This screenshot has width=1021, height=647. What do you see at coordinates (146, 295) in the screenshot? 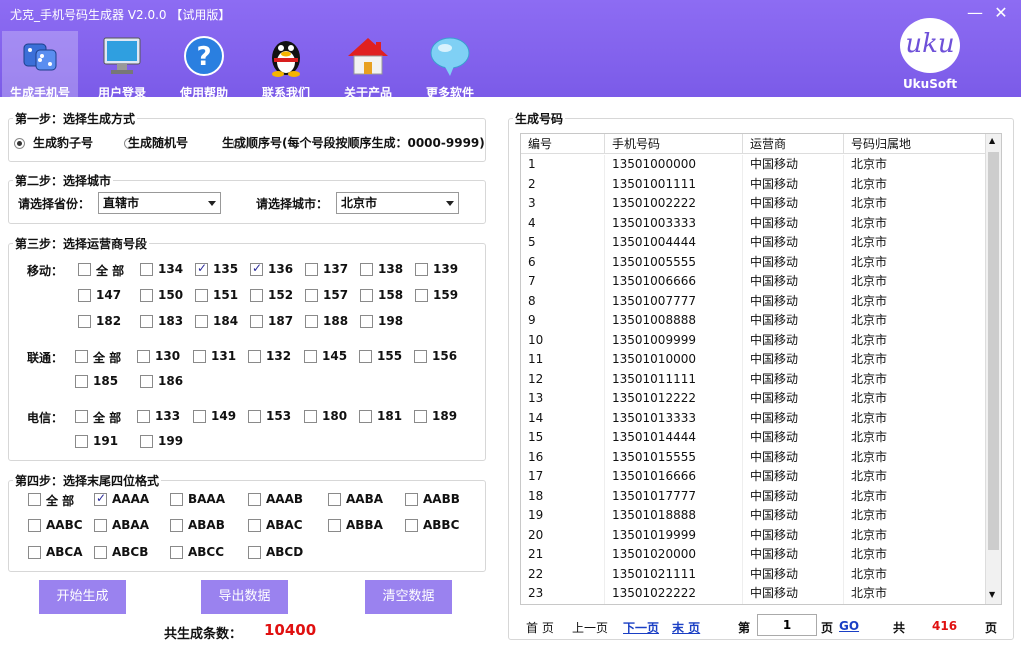
I see `mobile-150-checkbox` at bounding box center [146, 295].